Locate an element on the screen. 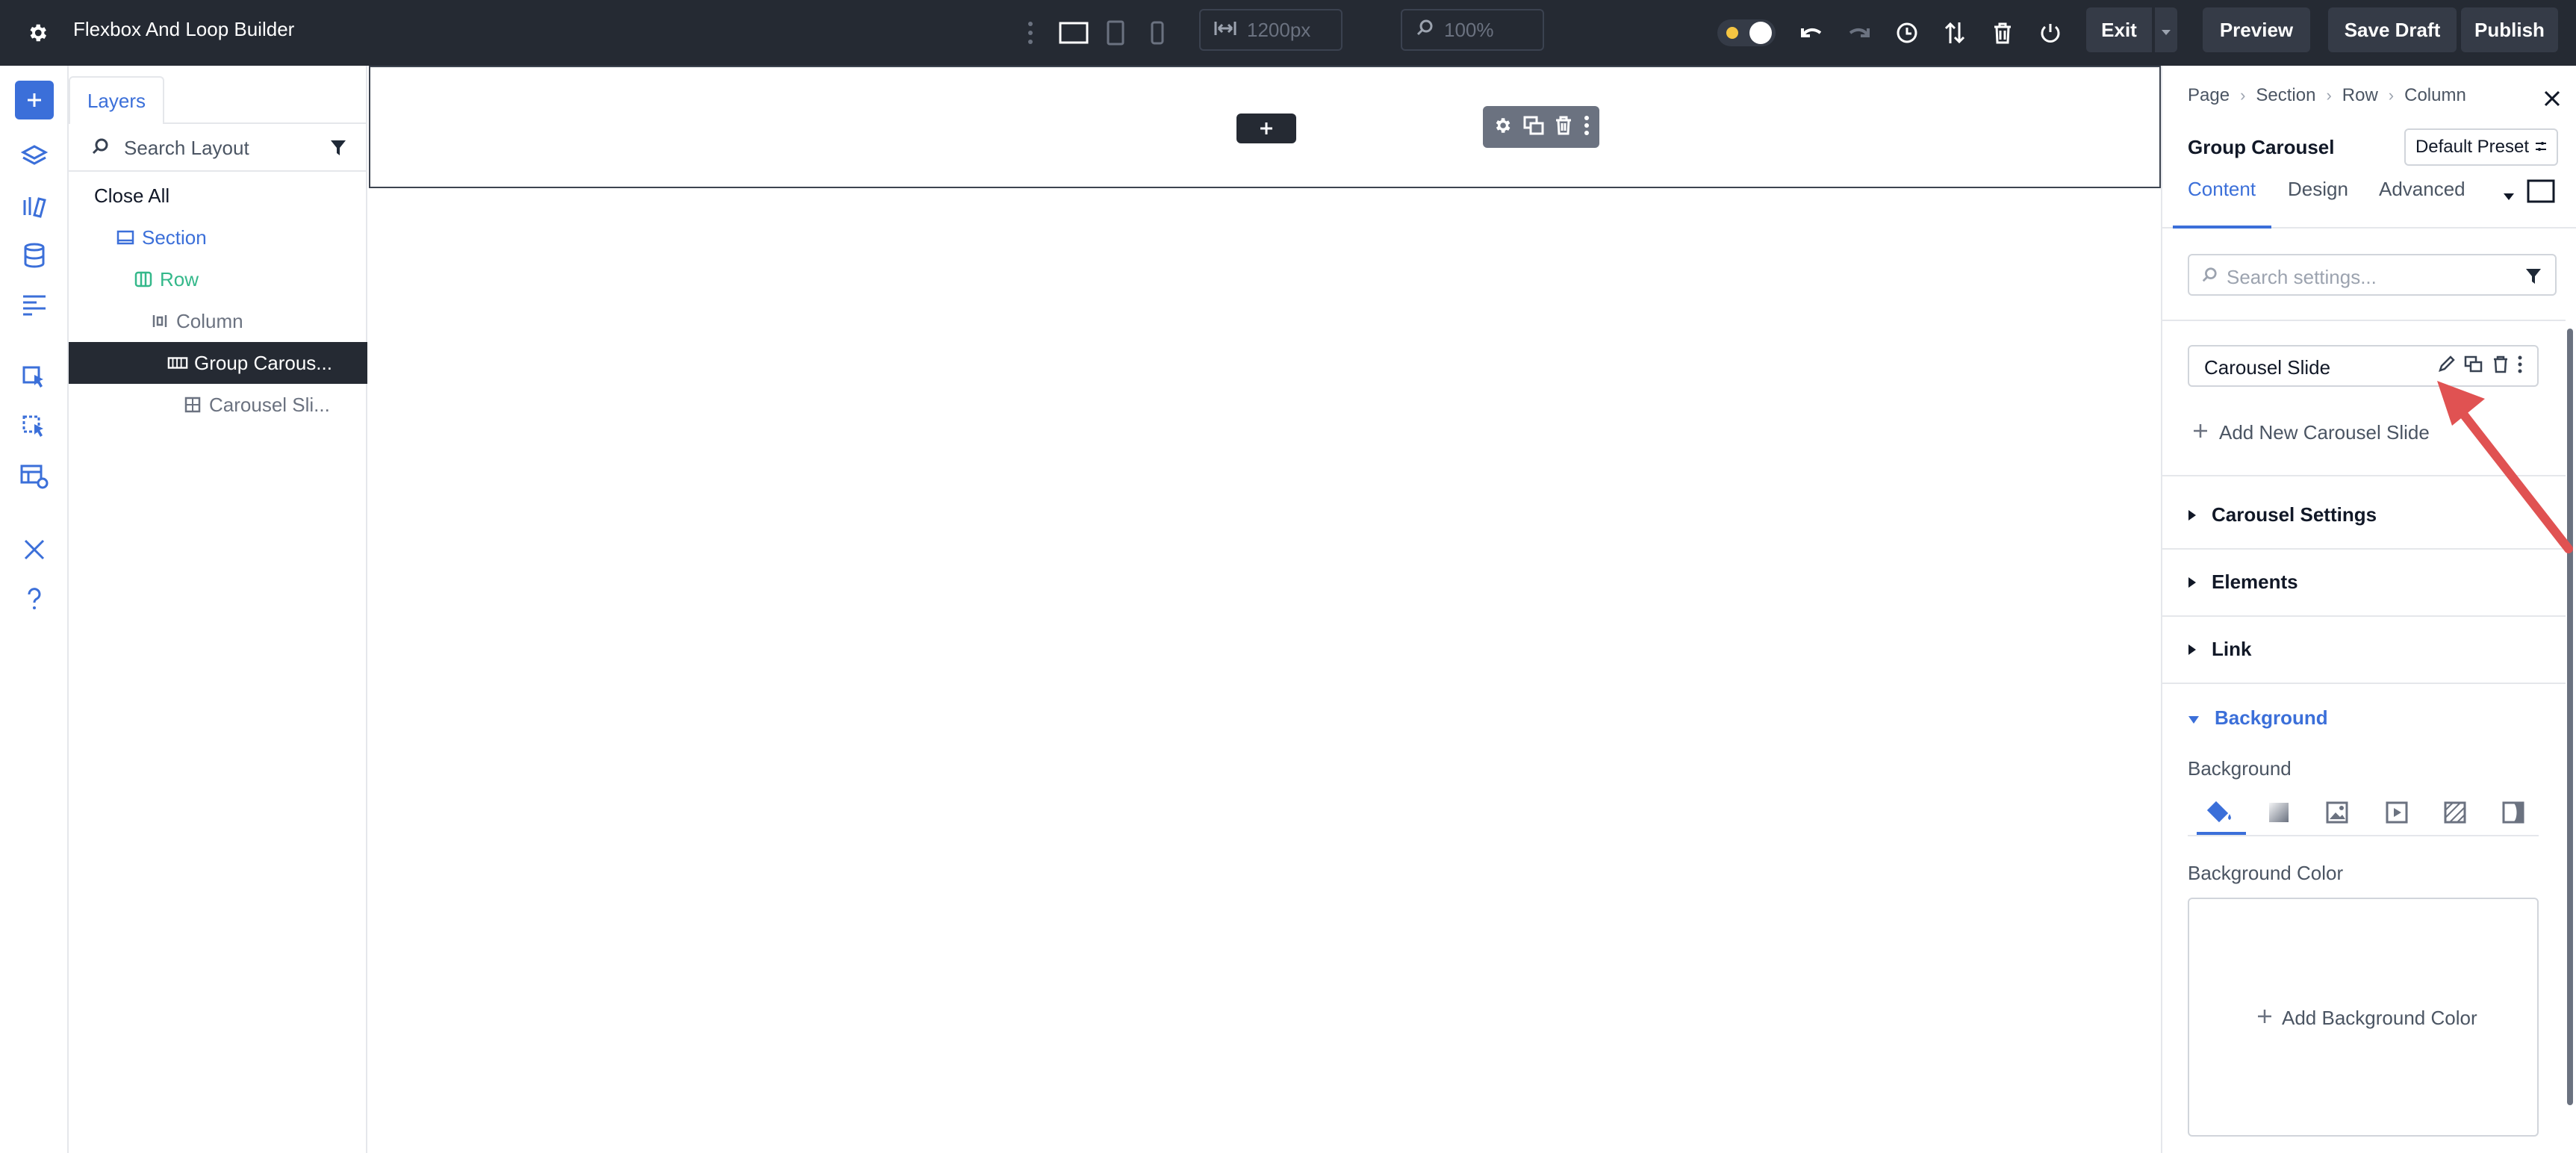  breadcrumb-column: Column is located at coordinates (2435, 95).